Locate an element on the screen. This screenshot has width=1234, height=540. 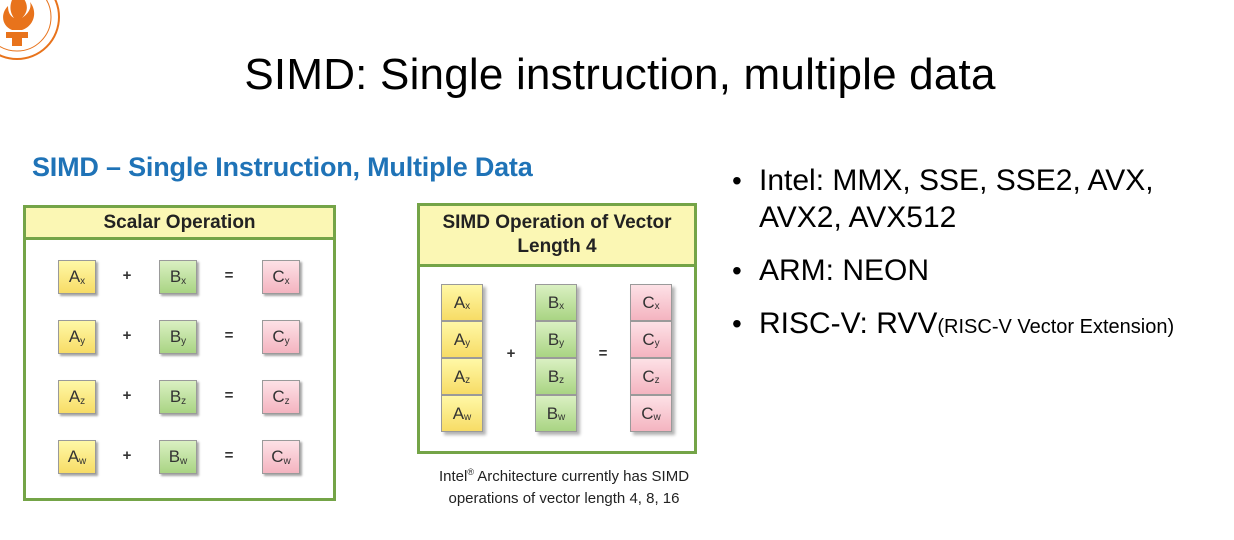
vector-a-cell: Ax is located at coordinates (462, 302).